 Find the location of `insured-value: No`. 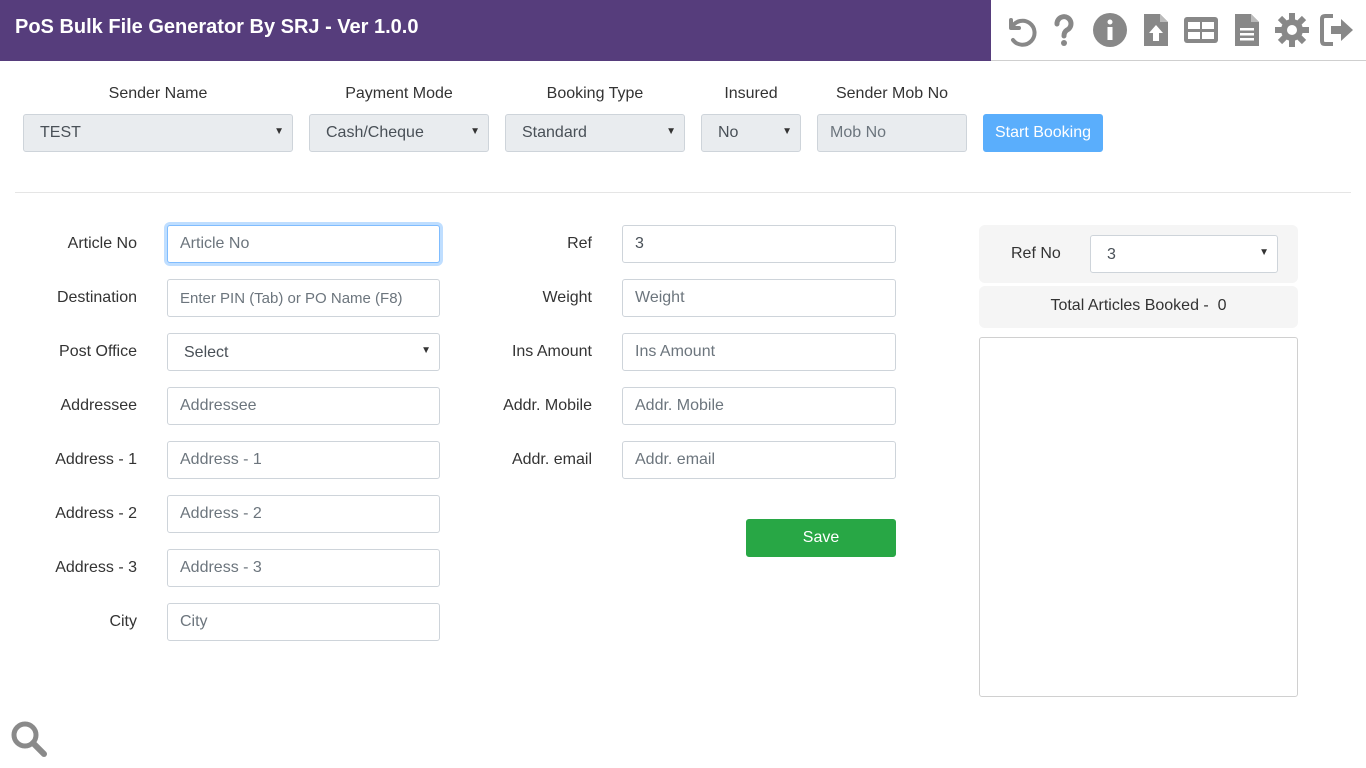

insured-value: No is located at coordinates (728, 132).